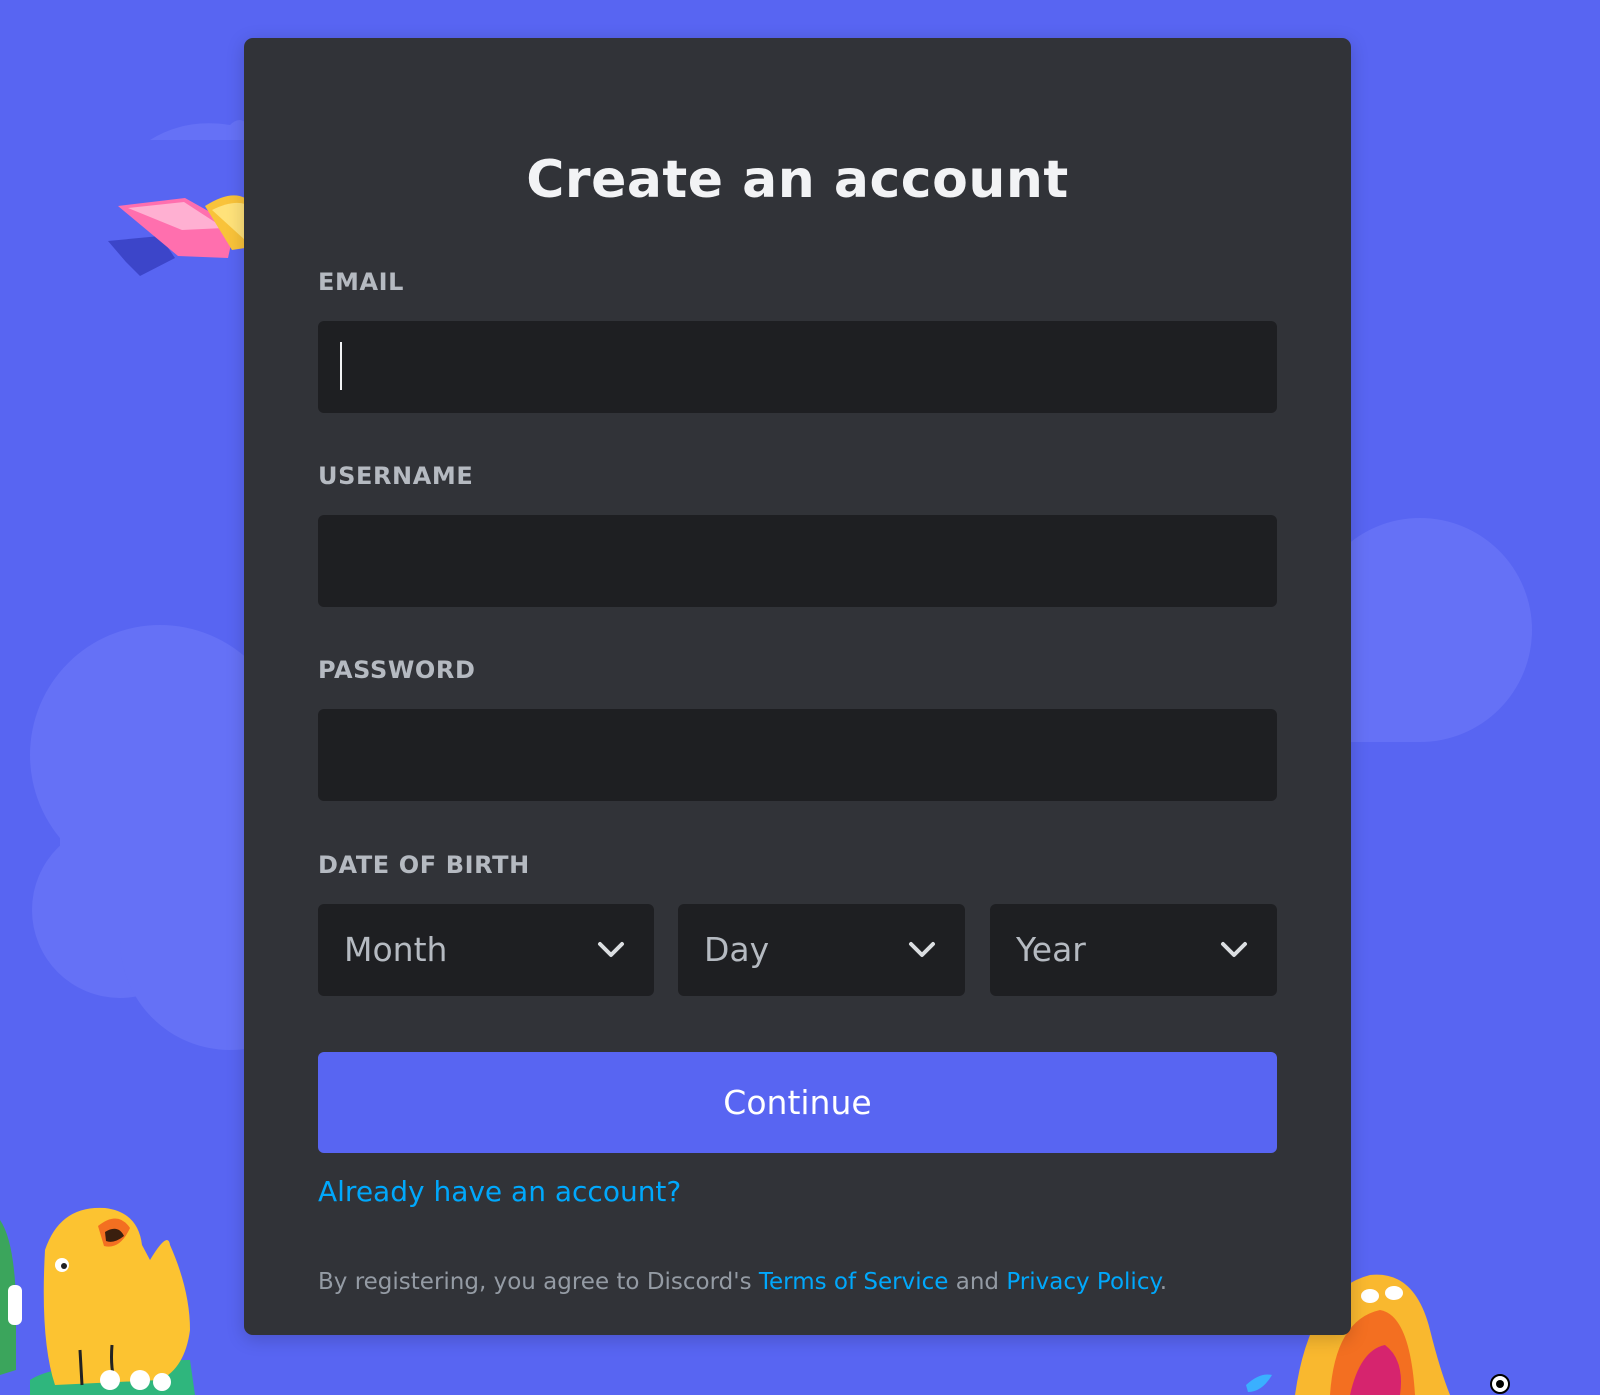 This screenshot has width=1600, height=1395. Describe the element at coordinates (821, 950) in the screenshot. I see `day-select: Day` at that location.